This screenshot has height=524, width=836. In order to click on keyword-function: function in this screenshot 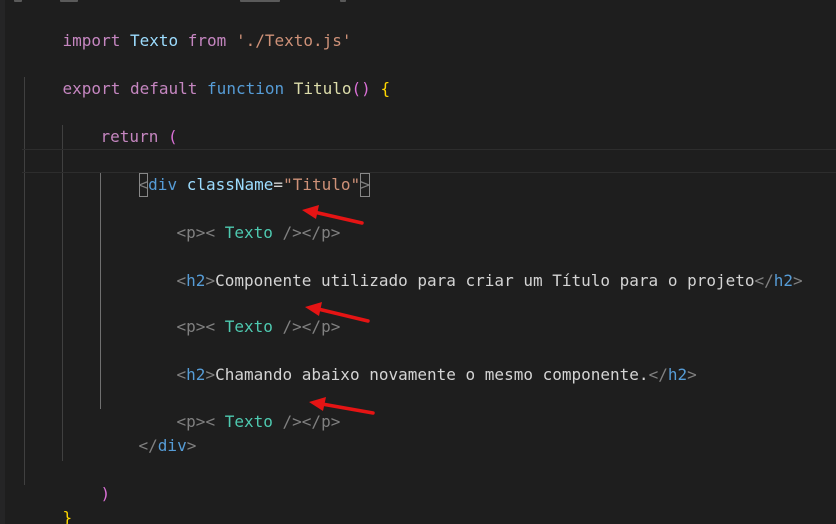, I will do `click(246, 88)`.